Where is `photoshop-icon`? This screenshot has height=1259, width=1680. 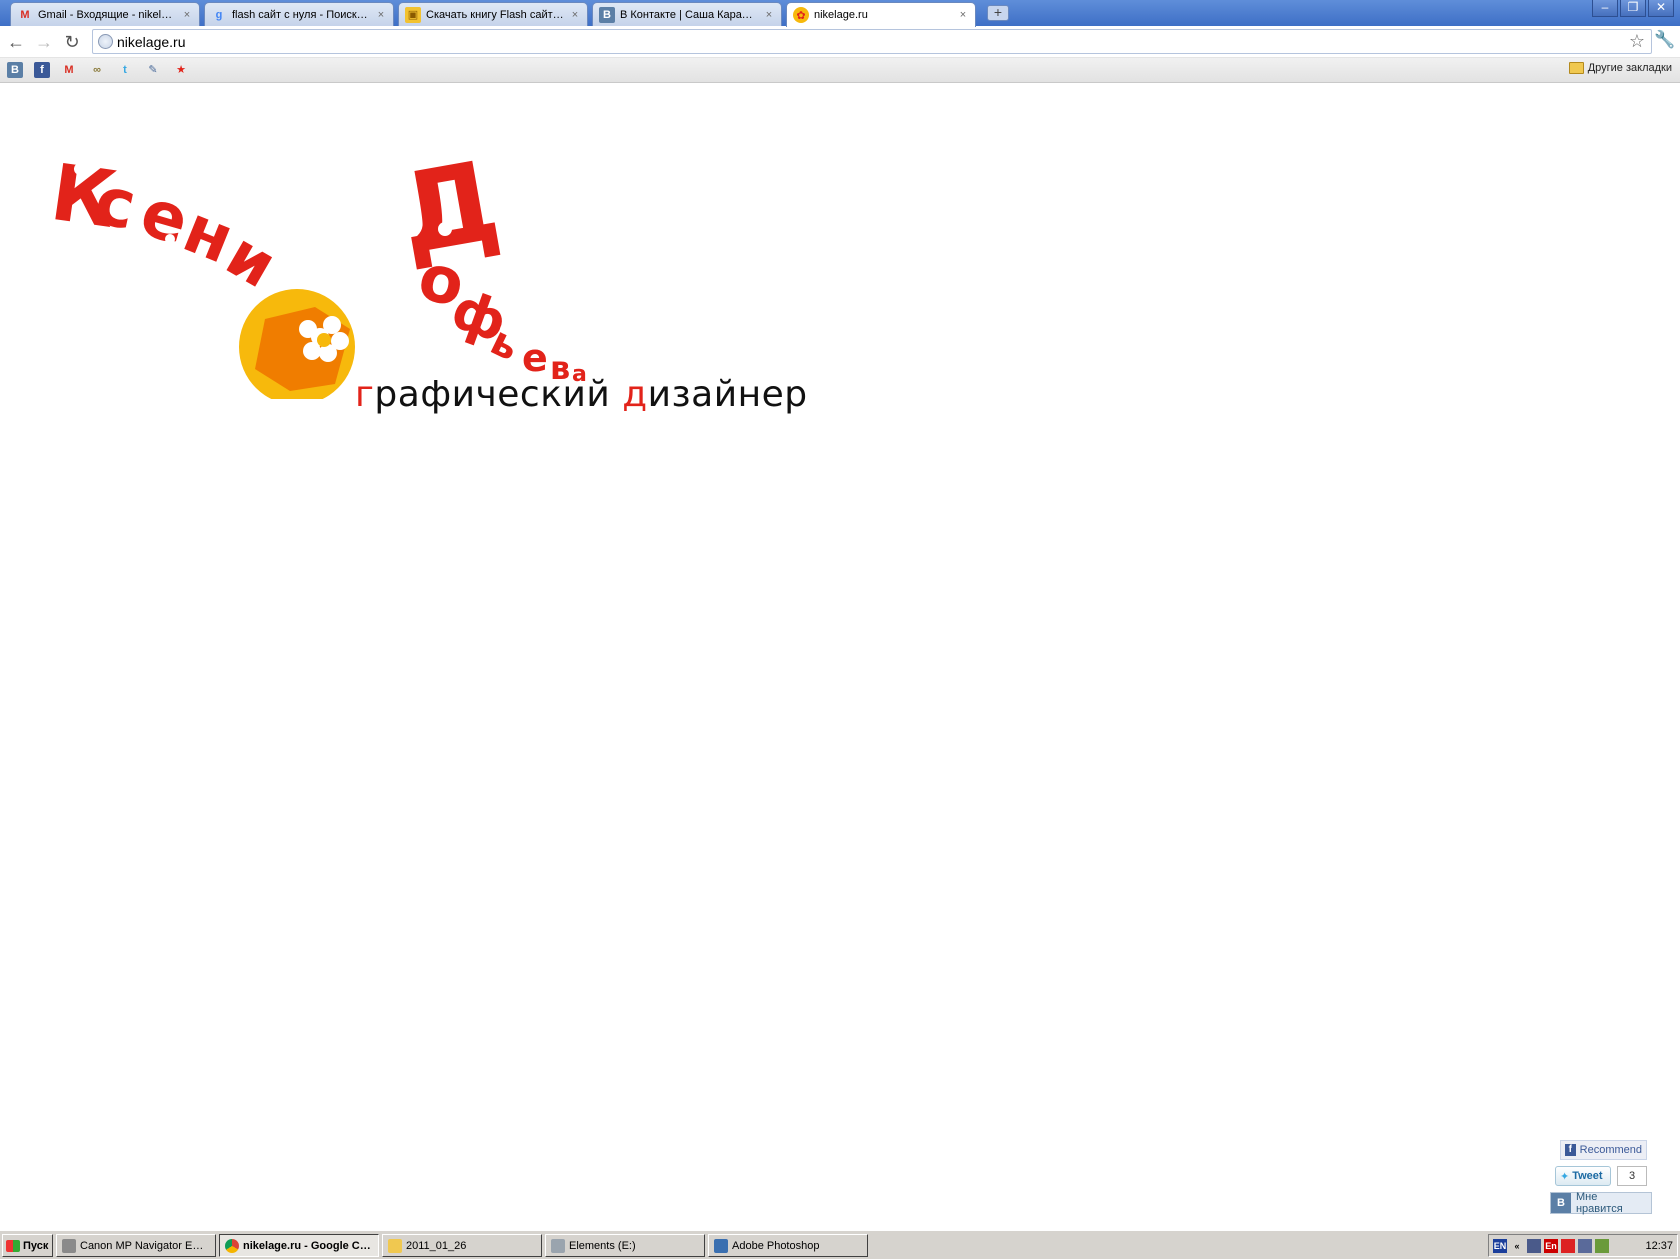
photoshop-icon is located at coordinates (721, 1245).